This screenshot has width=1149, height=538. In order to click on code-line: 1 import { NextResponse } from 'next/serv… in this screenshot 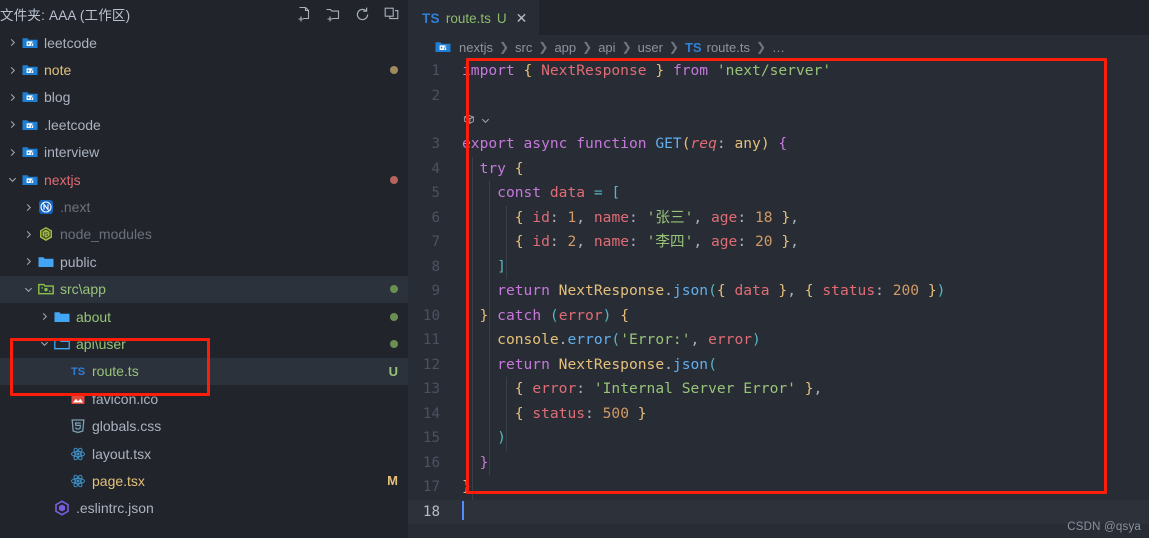, I will do `click(778, 71)`.